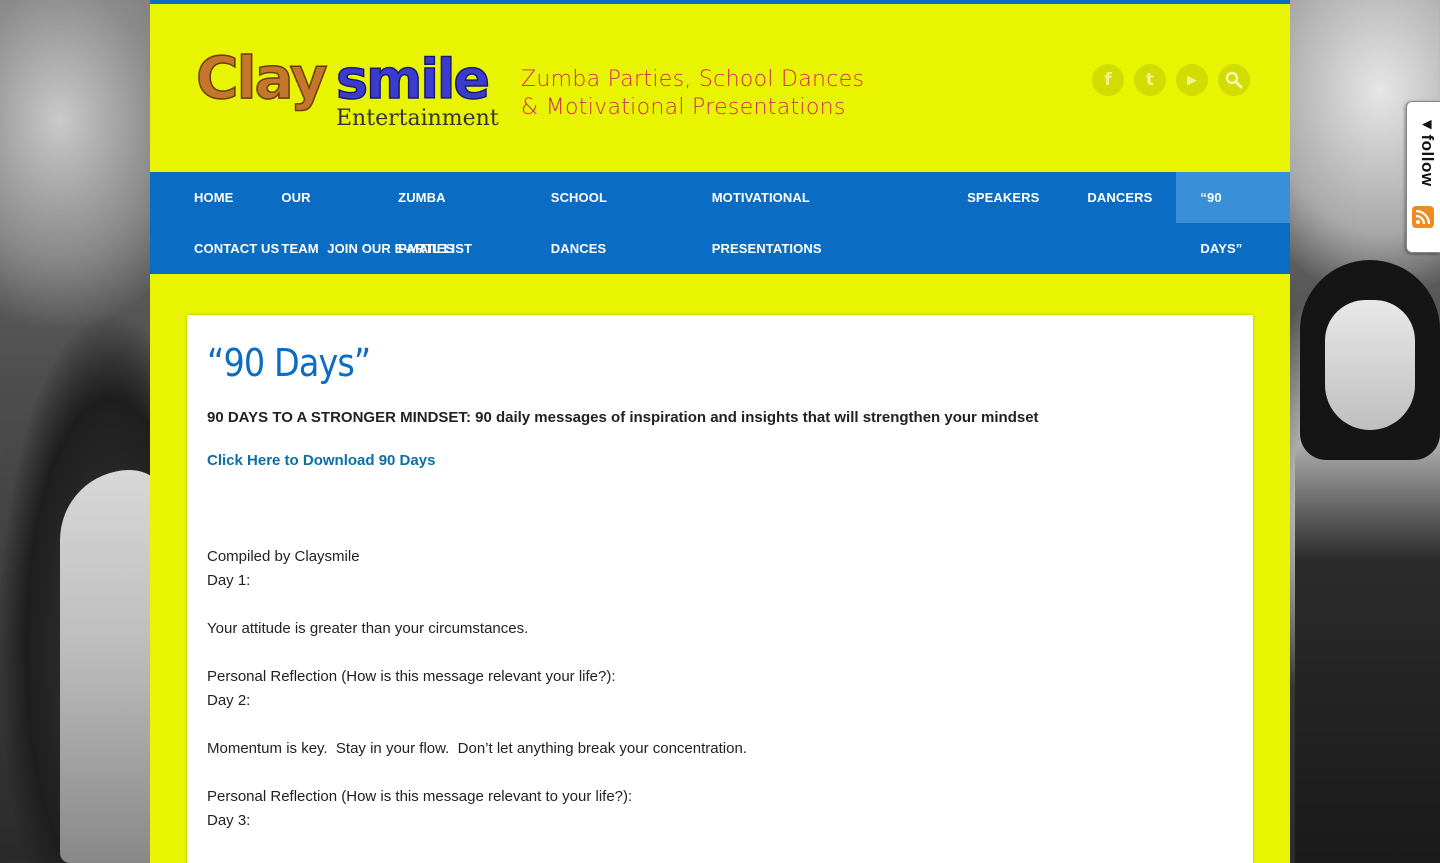  Describe the element at coordinates (1003, 197) in the screenshot. I see `nav-item-speakers: SPEAKERS` at that location.